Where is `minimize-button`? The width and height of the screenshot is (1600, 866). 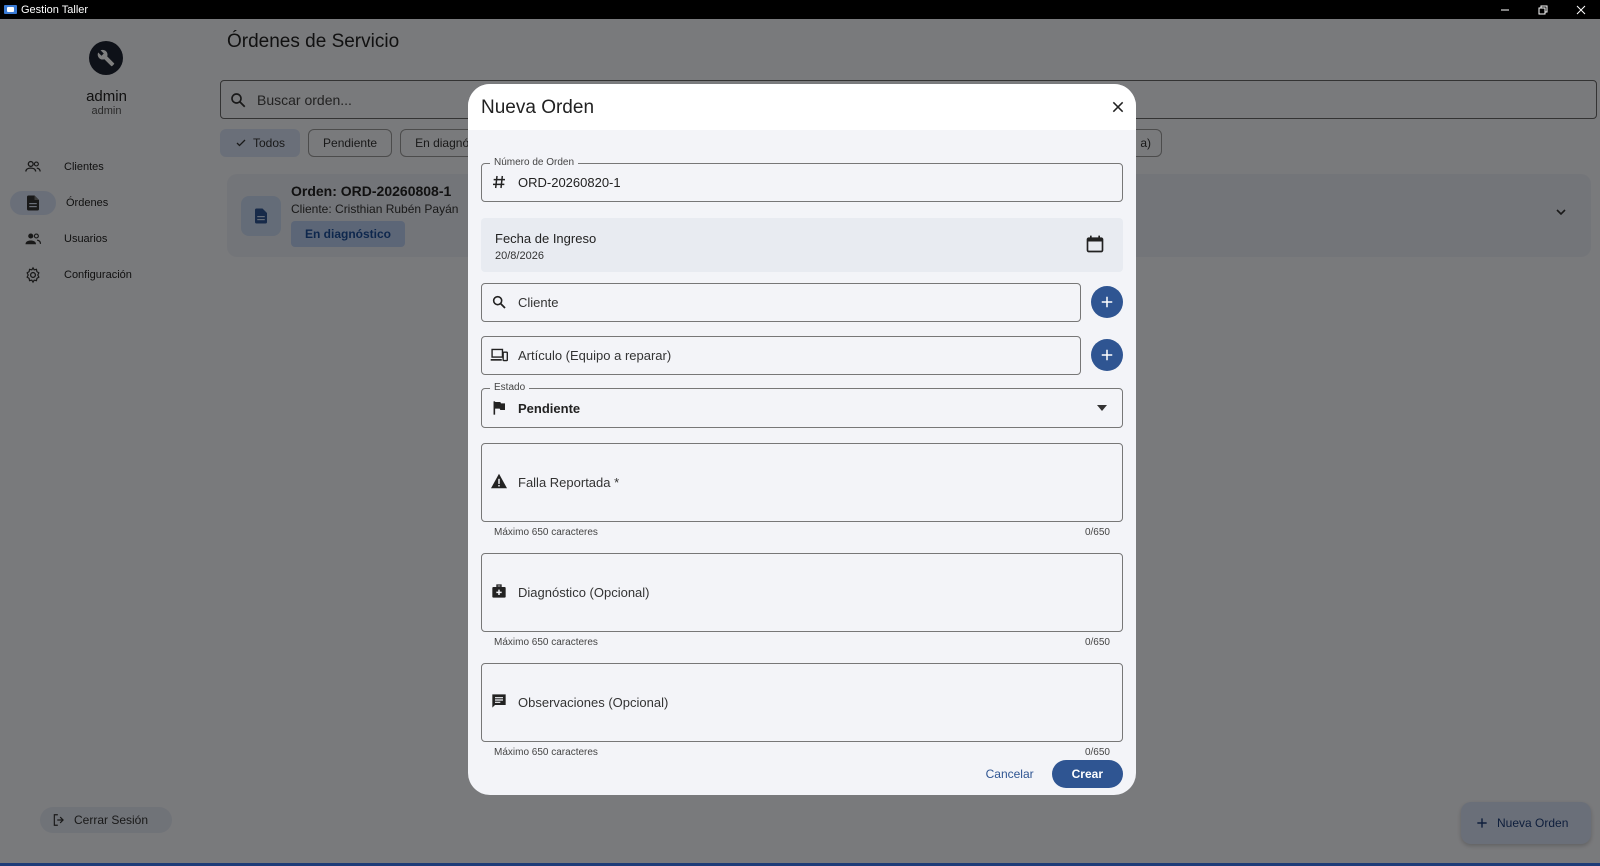
minimize-button is located at coordinates (1505, 9).